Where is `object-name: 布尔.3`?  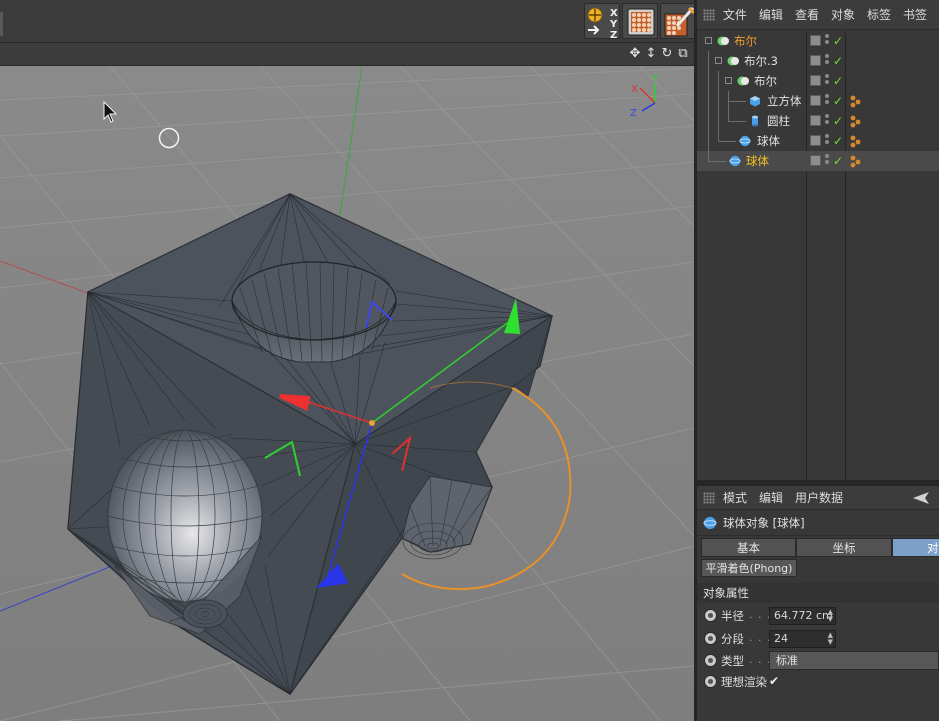
object-name: 布尔.3 is located at coordinates (761, 61).